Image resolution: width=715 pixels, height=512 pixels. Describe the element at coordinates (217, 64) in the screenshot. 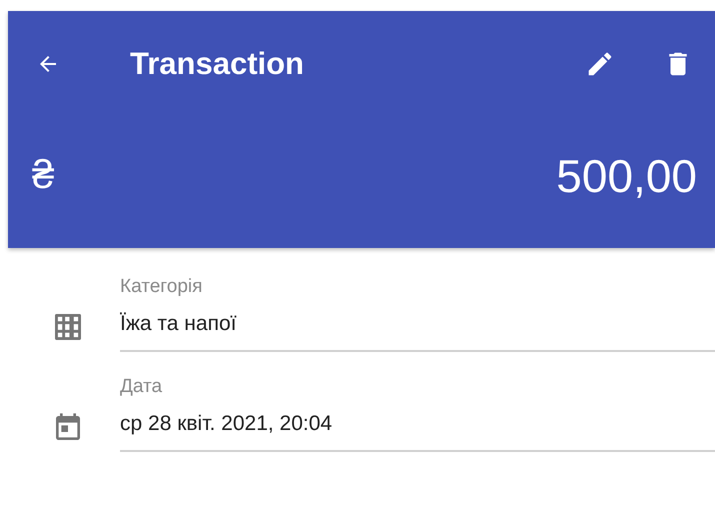

I see `screen-title: Transaction` at that location.